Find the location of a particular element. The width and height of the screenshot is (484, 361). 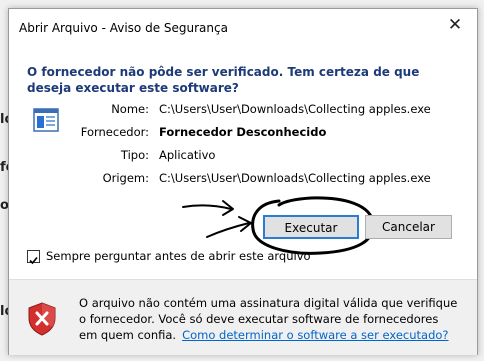

name-label: Nome: is located at coordinates (130, 109).